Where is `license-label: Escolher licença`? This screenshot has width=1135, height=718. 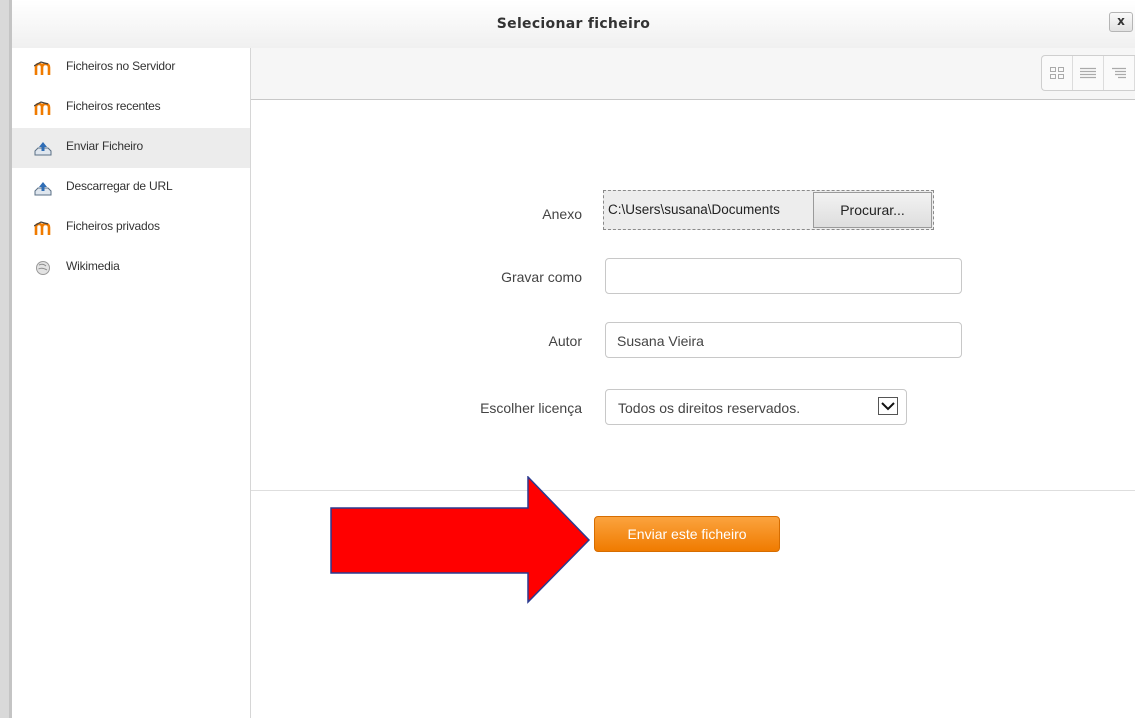 license-label: Escolher licença is located at coordinates (531, 408).